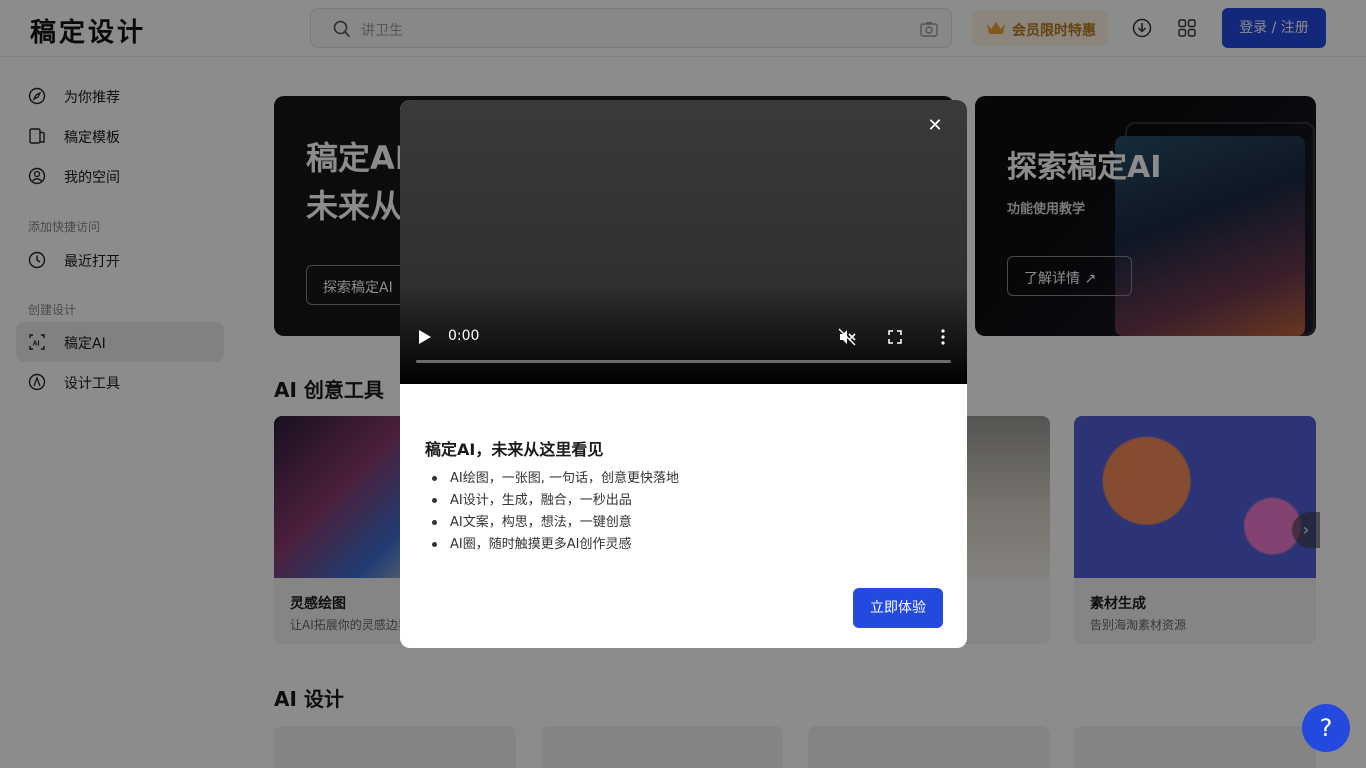  What do you see at coordinates (683, 361) in the screenshot?
I see `video-progress-bar` at bounding box center [683, 361].